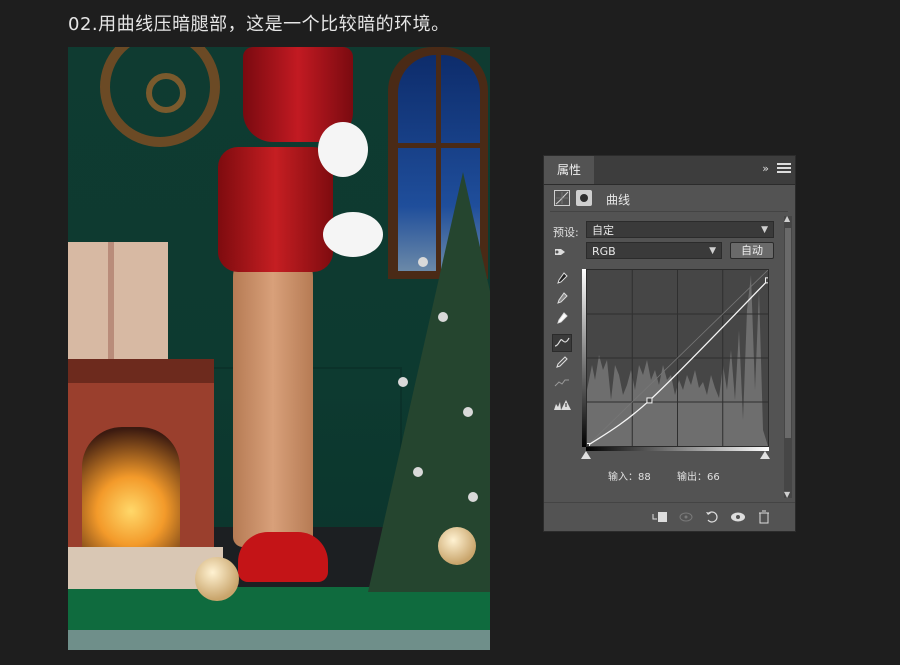 This screenshot has height=665, width=900. Describe the element at coordinates (562, 407) in the screenshot. I see `clipping-warning-icon` at that location.